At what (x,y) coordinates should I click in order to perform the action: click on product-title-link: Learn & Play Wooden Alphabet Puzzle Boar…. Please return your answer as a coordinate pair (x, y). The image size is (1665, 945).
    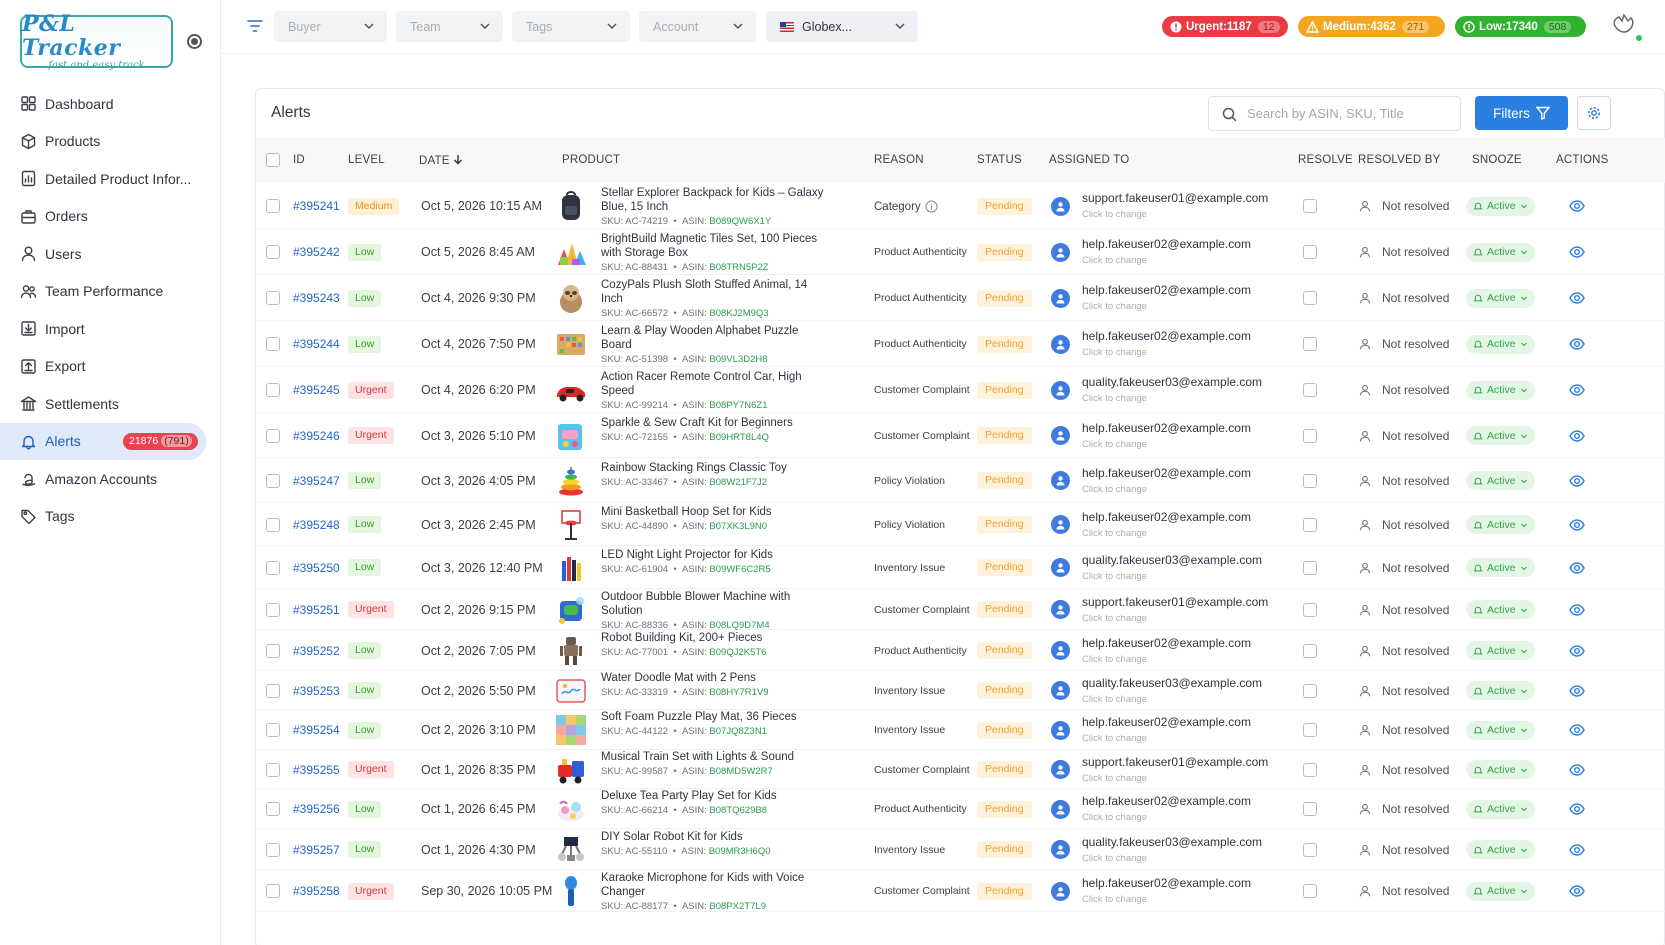
    Looking at the image, I should click on (716, 338).